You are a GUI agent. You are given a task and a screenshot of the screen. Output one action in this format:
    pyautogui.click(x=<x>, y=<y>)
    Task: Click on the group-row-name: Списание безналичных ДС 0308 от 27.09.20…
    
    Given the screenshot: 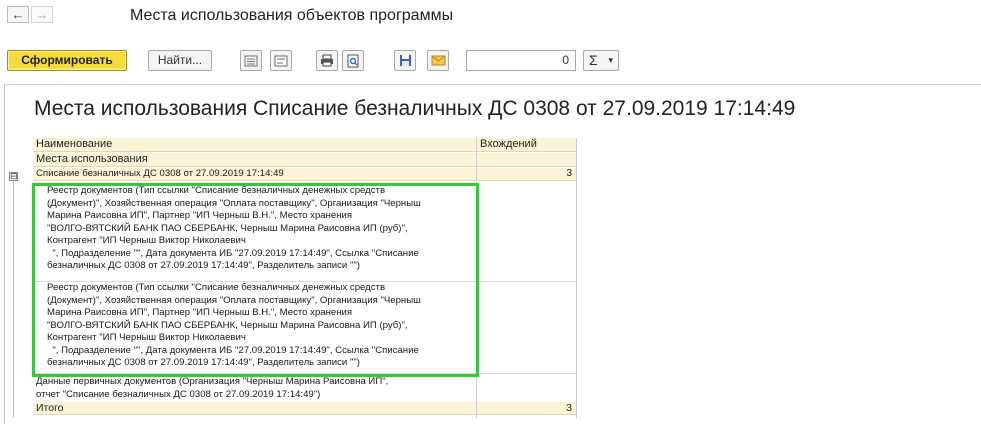 What is the action you would take?
    pyautogui.click(x=160, y=173)
    